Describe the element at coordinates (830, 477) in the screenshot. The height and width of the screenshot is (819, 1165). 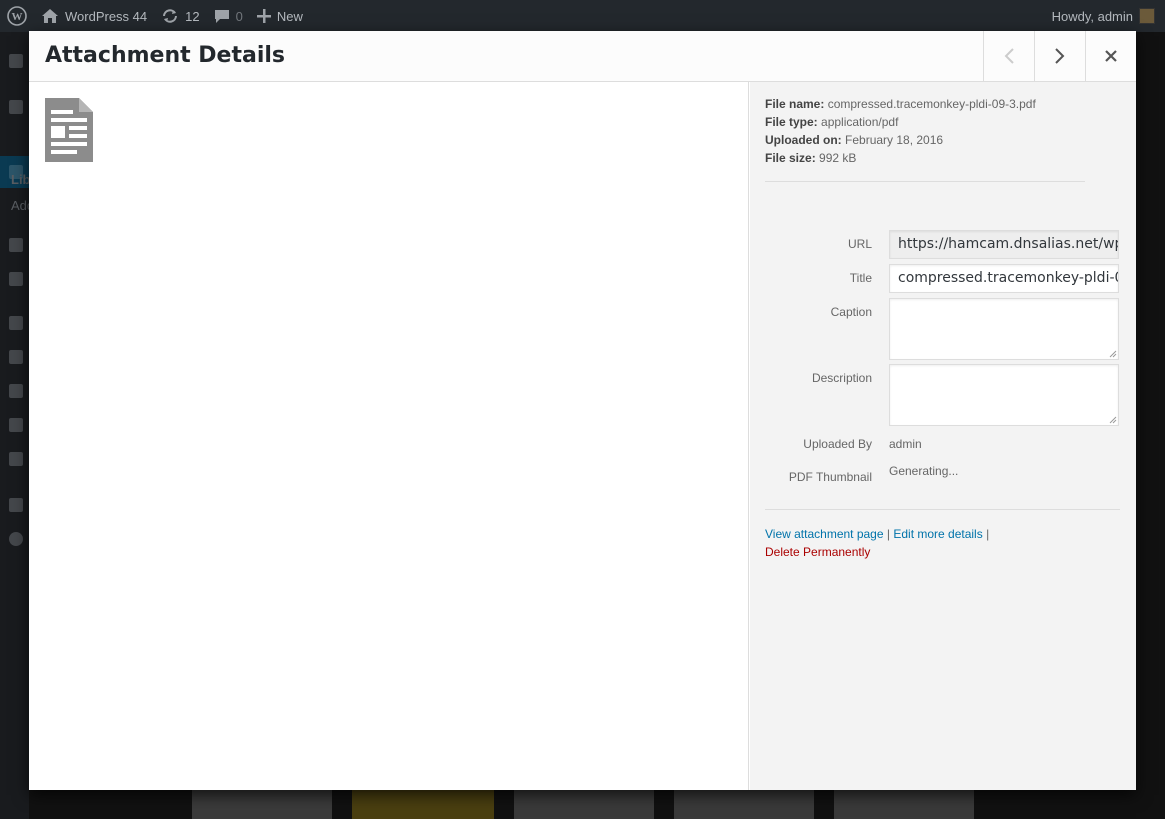
I see `pdf-thumbnail-label: PDF Thumbnail` at that location.